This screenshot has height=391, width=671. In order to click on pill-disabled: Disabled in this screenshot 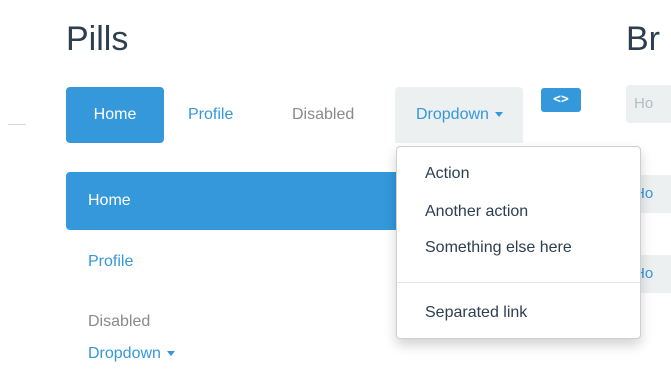, I will do `click(323, 115)`.